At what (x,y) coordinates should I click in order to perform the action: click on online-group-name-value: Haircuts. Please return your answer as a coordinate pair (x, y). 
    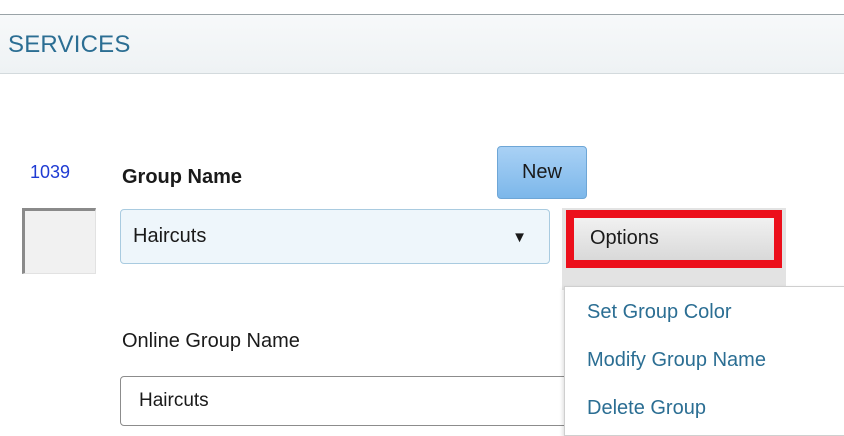
    Looking at the image, I should click on (174, 400).